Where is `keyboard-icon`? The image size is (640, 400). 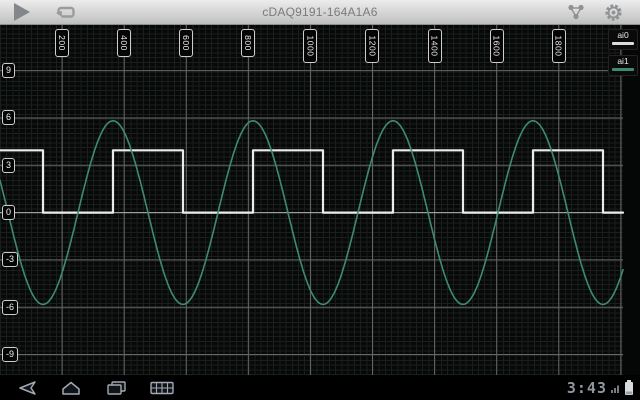 keyboard-icon is located at coordinates (162, 387).